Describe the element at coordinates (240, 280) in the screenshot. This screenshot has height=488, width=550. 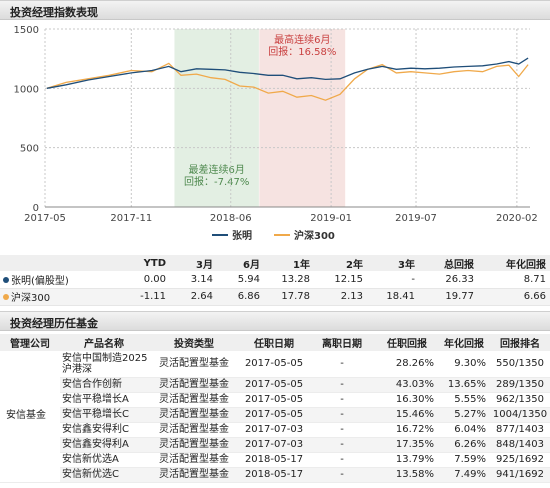
I see `perf-cell: 5.94` at that location.